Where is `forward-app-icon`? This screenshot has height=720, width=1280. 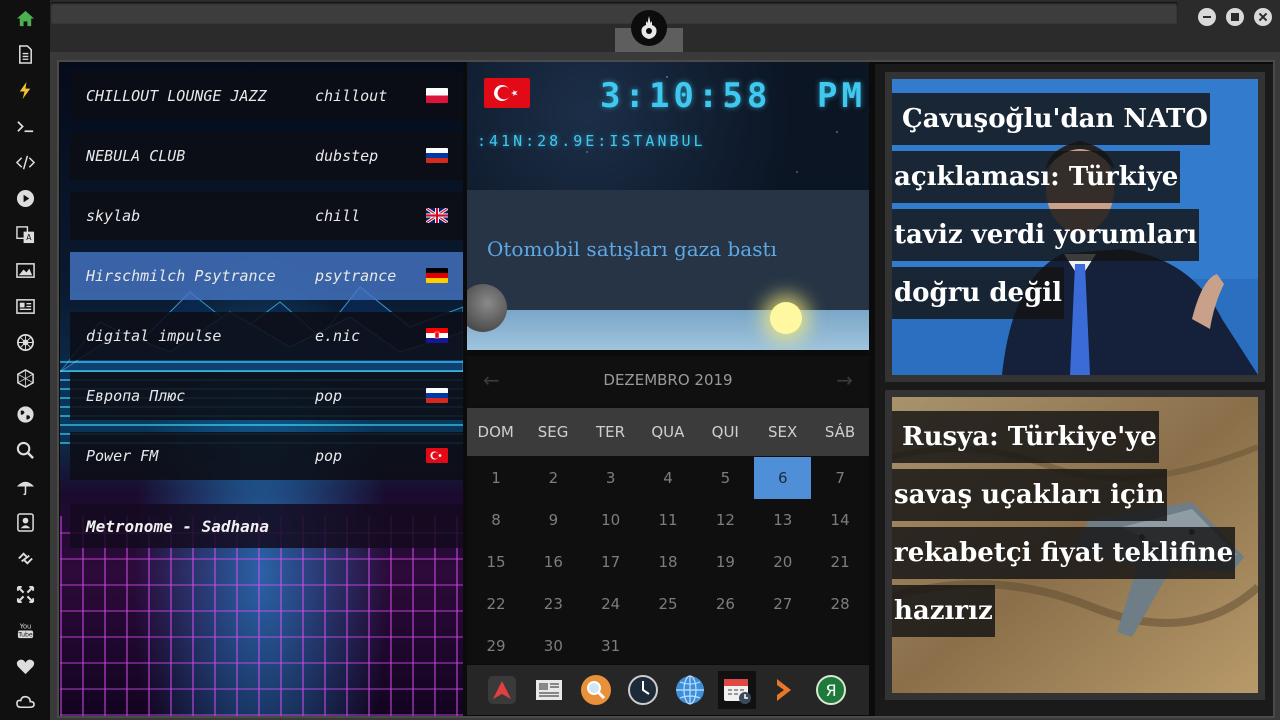
forward-app-icon is located at coordinates (784, 690).